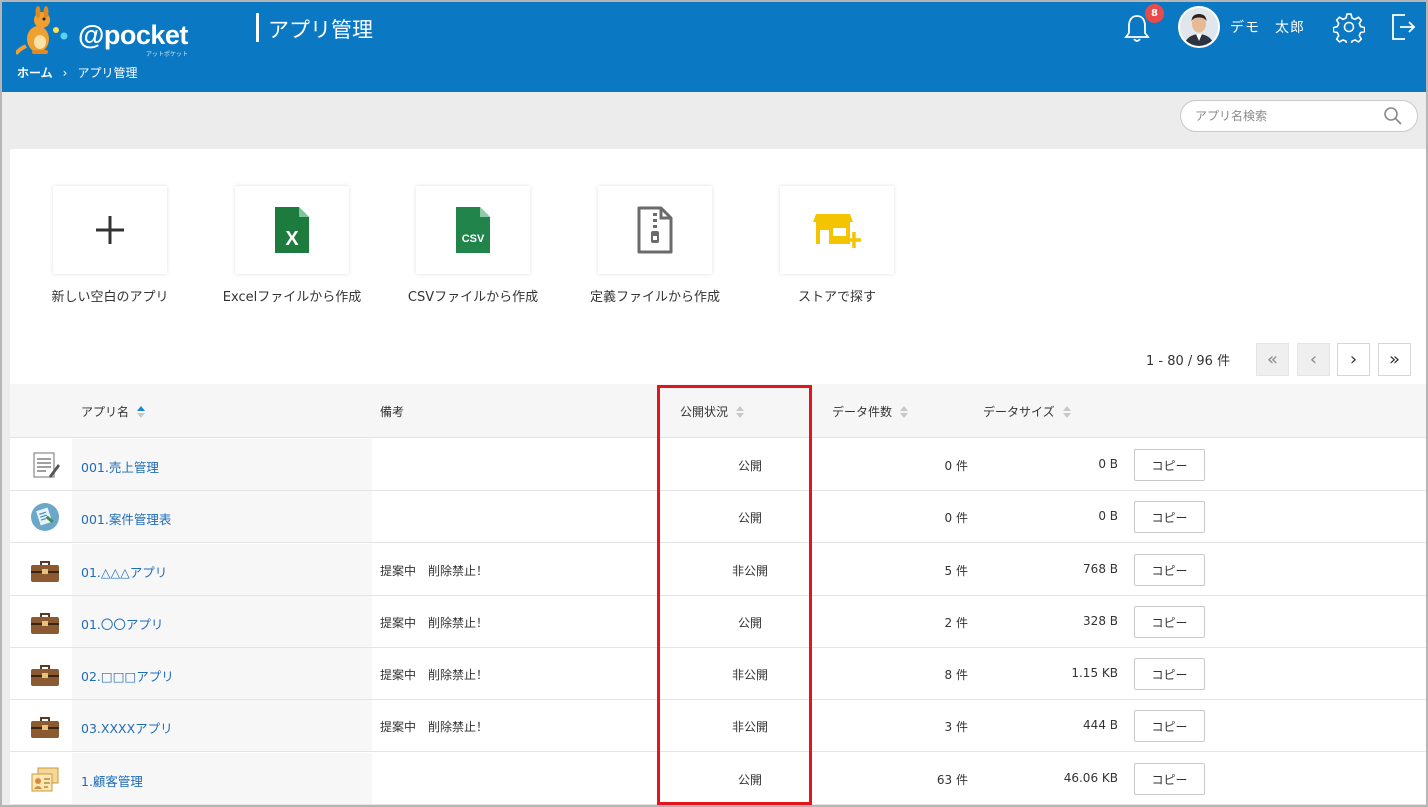 This screenshot has height=807, width=1428. What do you see at coordinates (167, 54) in the screenshot?
I see `logo-subtext: アットポケット` at bounding box center [167, 54].